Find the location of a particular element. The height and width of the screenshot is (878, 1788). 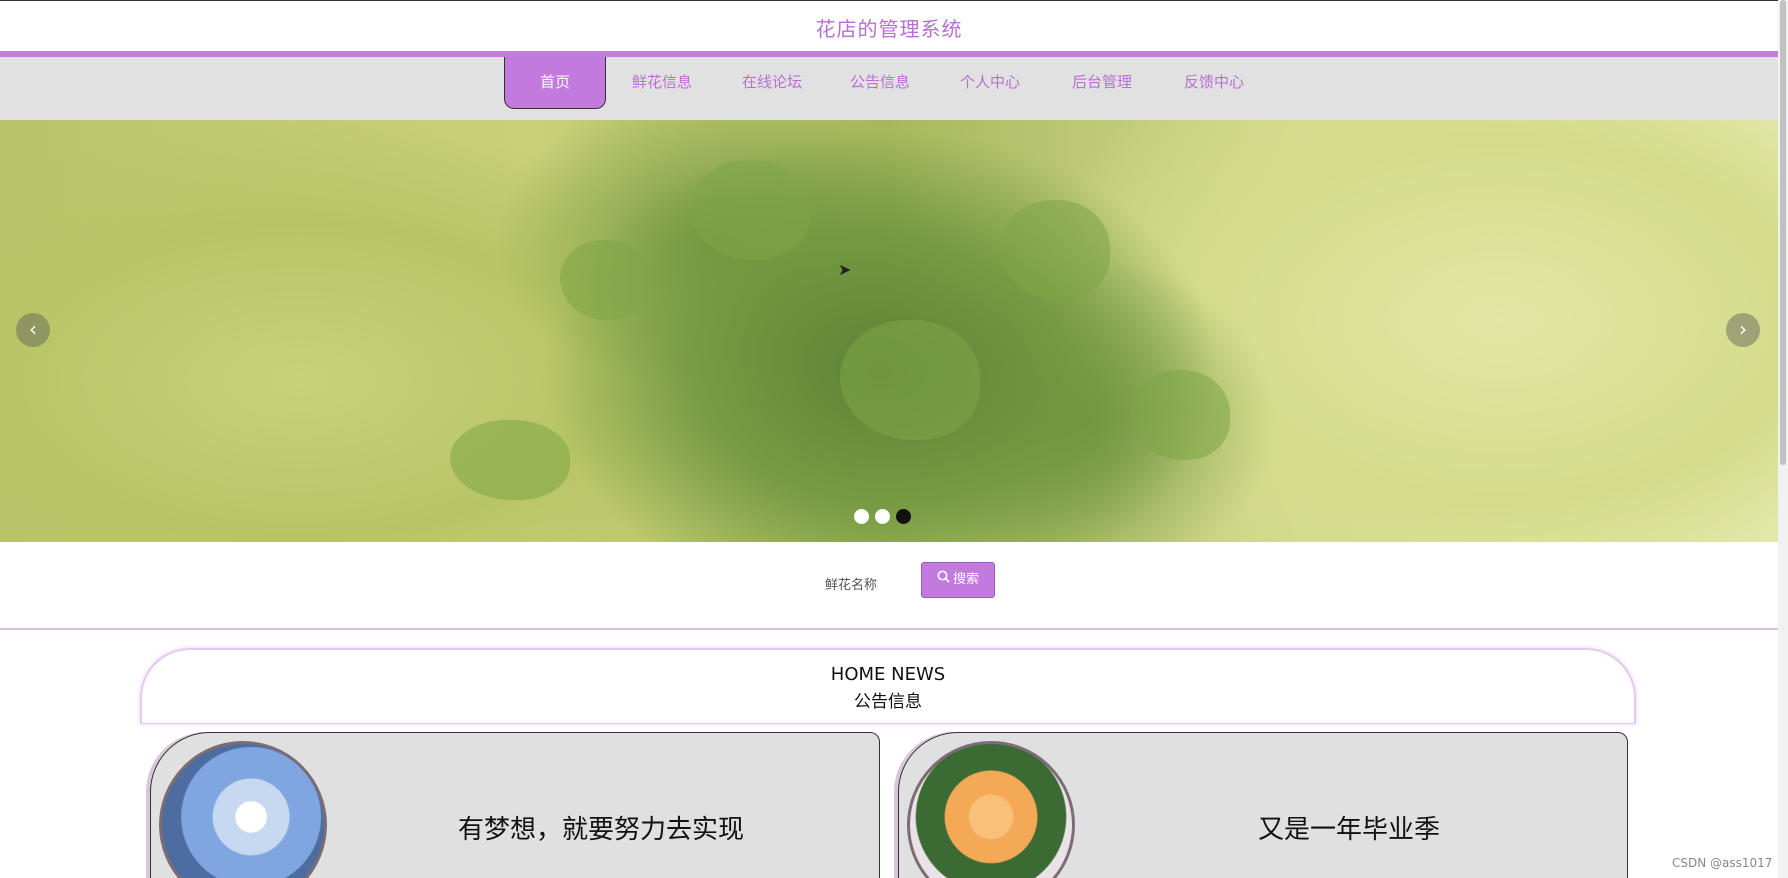

nav-item-feedback: 反馈中心 is located at coordinates (1214, 83).